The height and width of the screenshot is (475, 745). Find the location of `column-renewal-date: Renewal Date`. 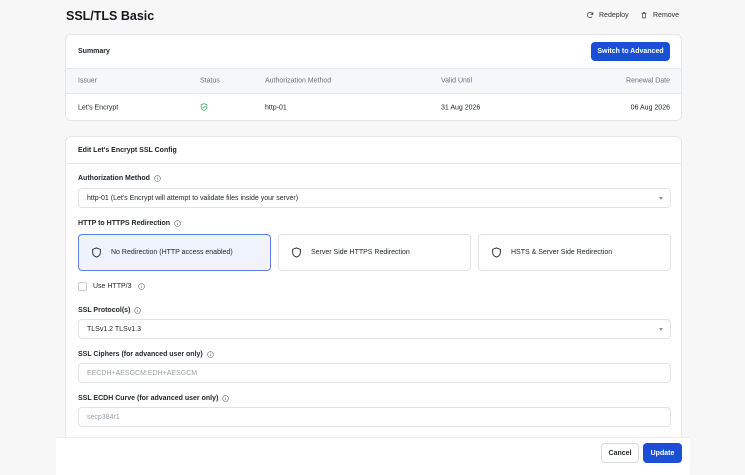

column-renewal-date: Renewal Date is located at coordinates (648, 81).